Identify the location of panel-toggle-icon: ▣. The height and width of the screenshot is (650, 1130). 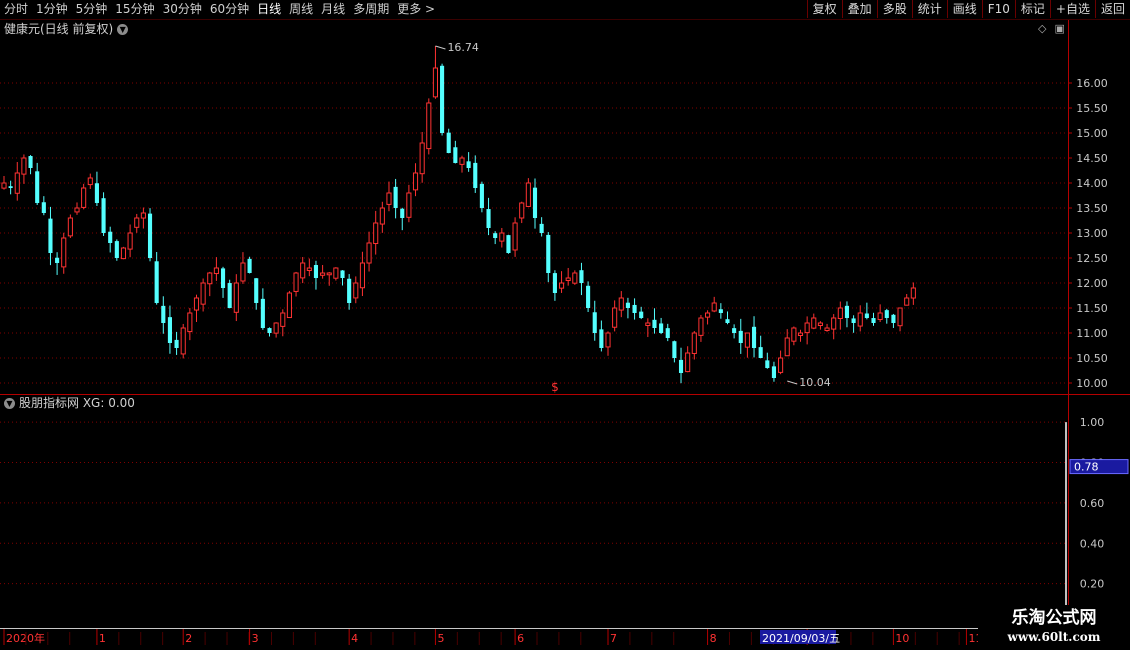
(1059, 28).